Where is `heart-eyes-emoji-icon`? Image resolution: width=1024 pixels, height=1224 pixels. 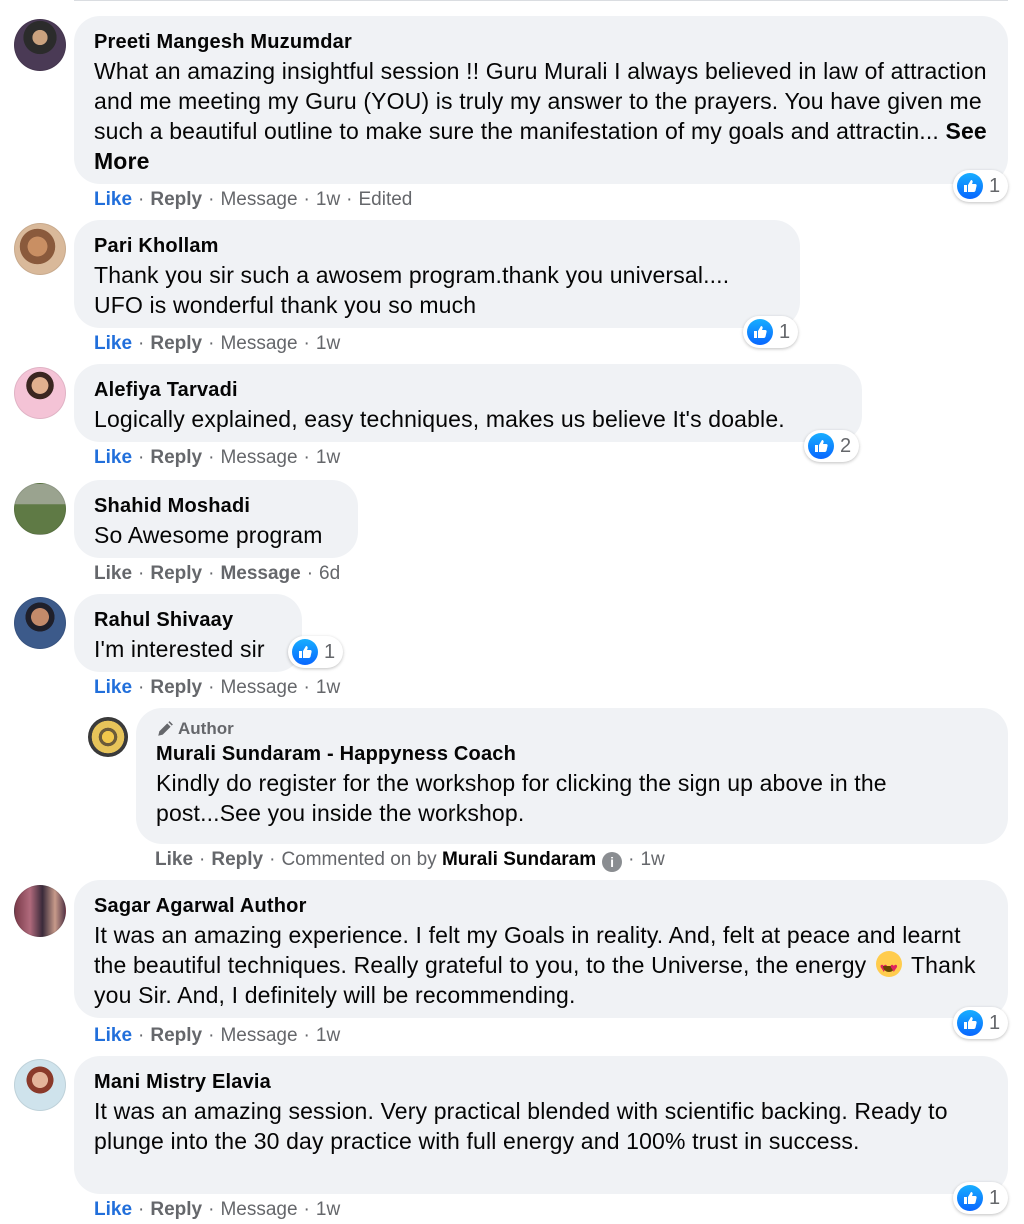
heart-eyes-emoji-icon is located at coordinates (888, 967).